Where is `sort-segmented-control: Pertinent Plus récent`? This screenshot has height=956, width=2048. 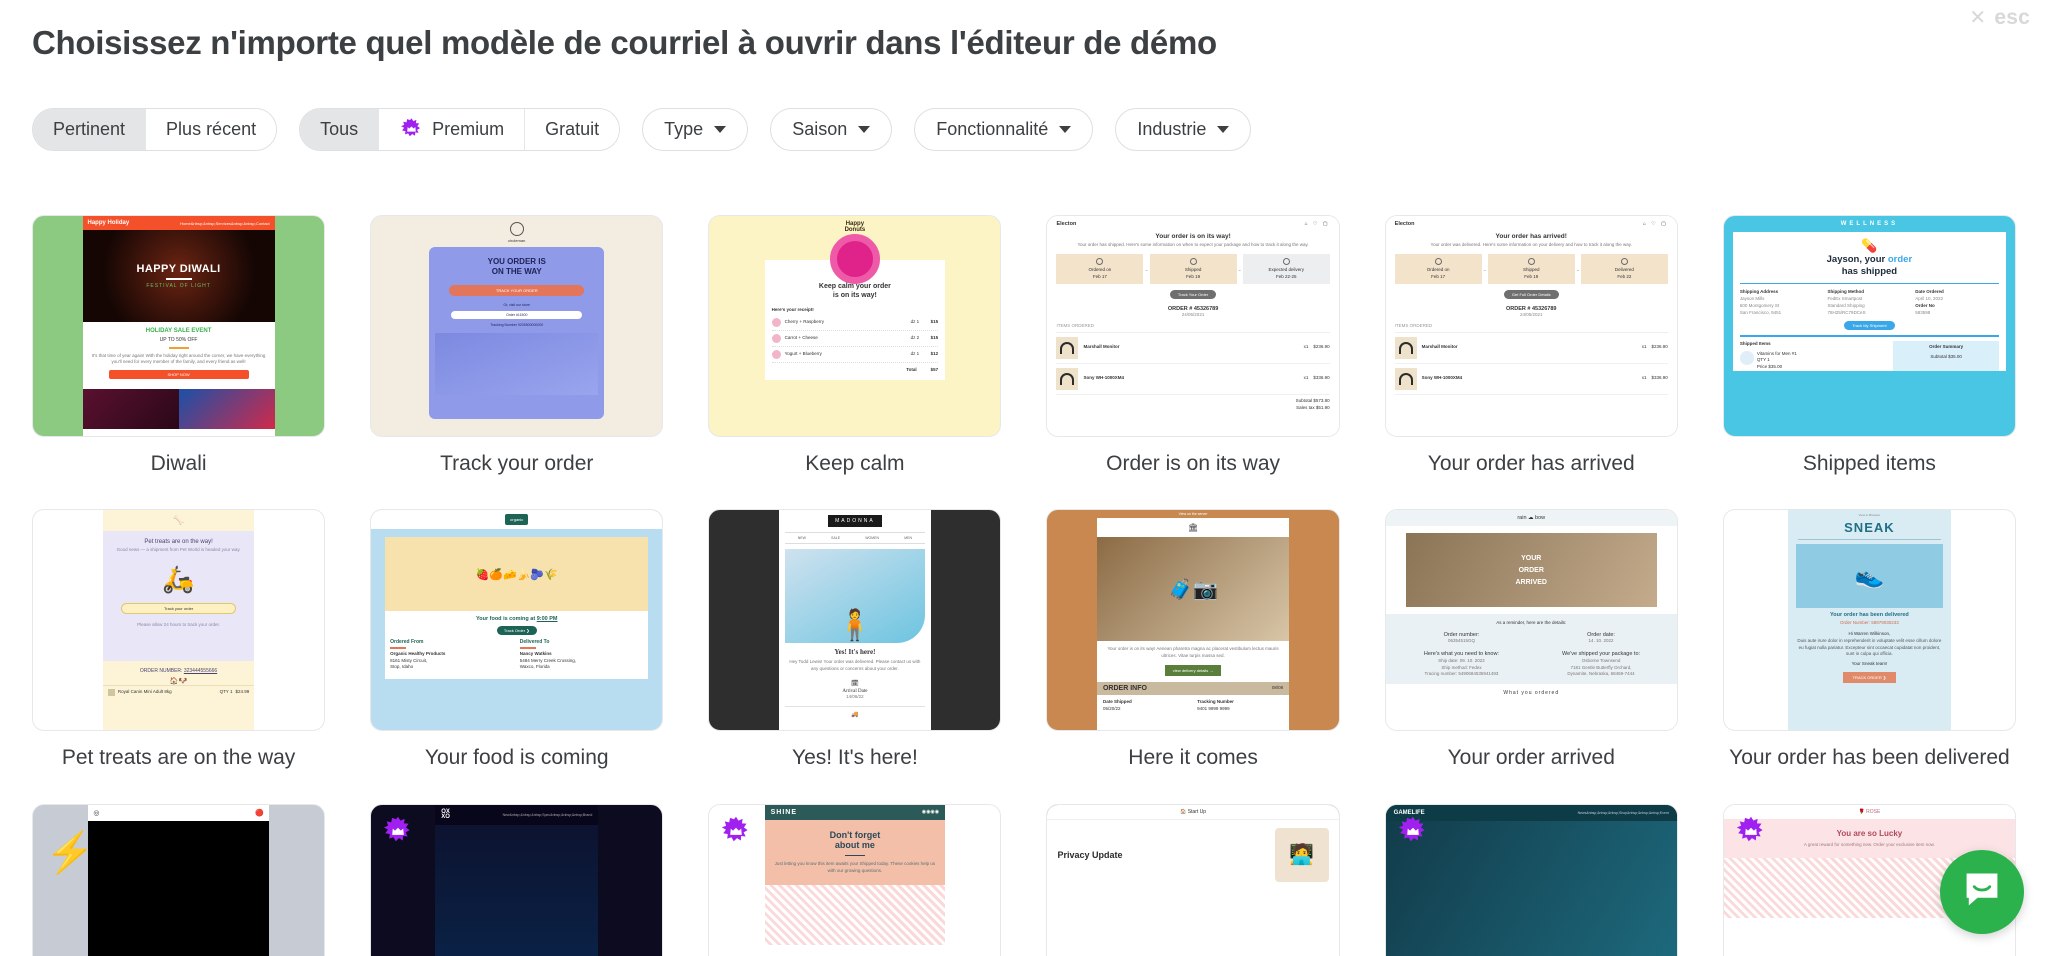 sort-segmented-control: Pertinent Plus récent is located at coordinates (155, 129).